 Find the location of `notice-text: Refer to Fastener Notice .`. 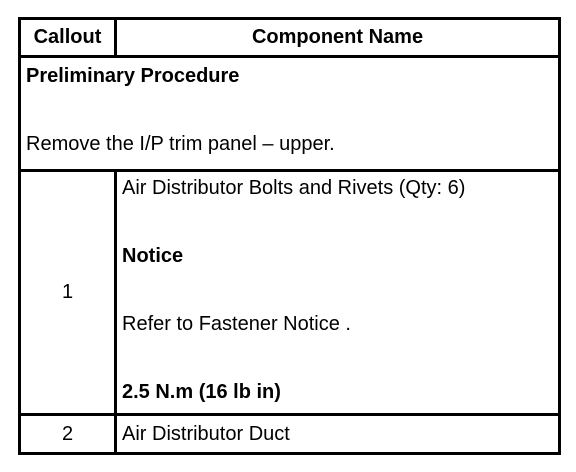

notice-text: Refer to Fastener Notice . is located at coordinates (236, 324).